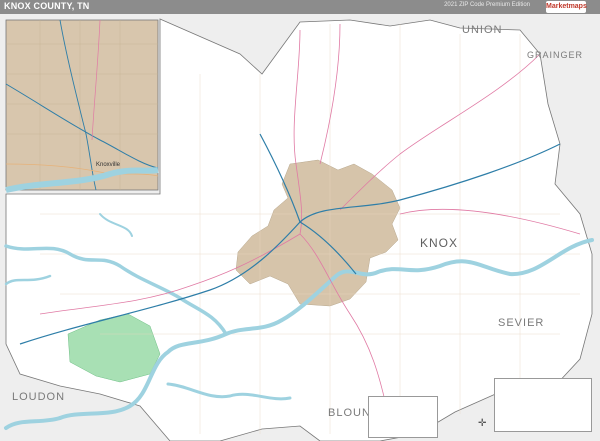  I want to click on map-title: KNOX COUNTY, TN, so click(47, 6).